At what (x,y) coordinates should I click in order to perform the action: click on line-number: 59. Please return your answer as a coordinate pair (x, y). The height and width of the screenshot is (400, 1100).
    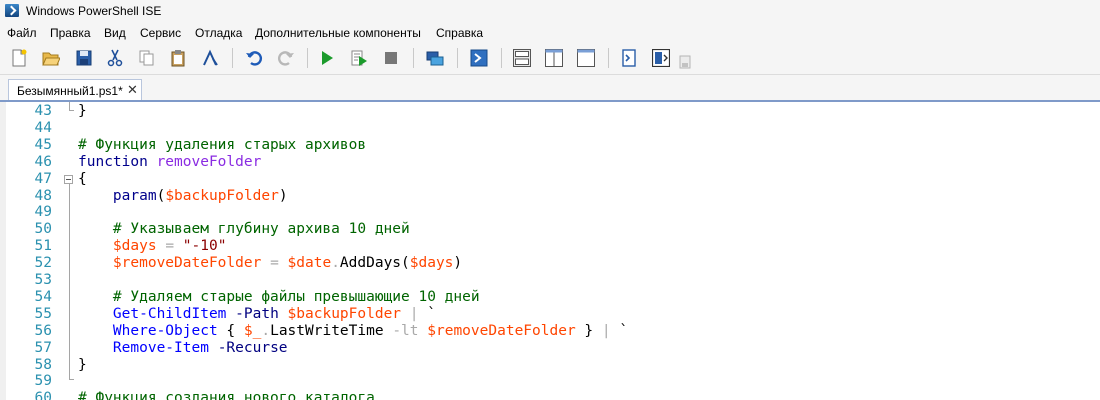
    Looking at the image, I should click on (43, 381).